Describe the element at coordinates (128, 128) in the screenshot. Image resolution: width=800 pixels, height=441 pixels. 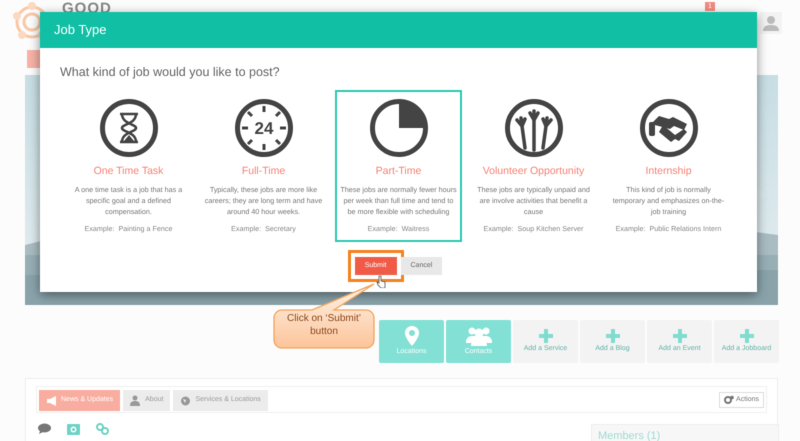
I see `hourglass-icon` at that location.